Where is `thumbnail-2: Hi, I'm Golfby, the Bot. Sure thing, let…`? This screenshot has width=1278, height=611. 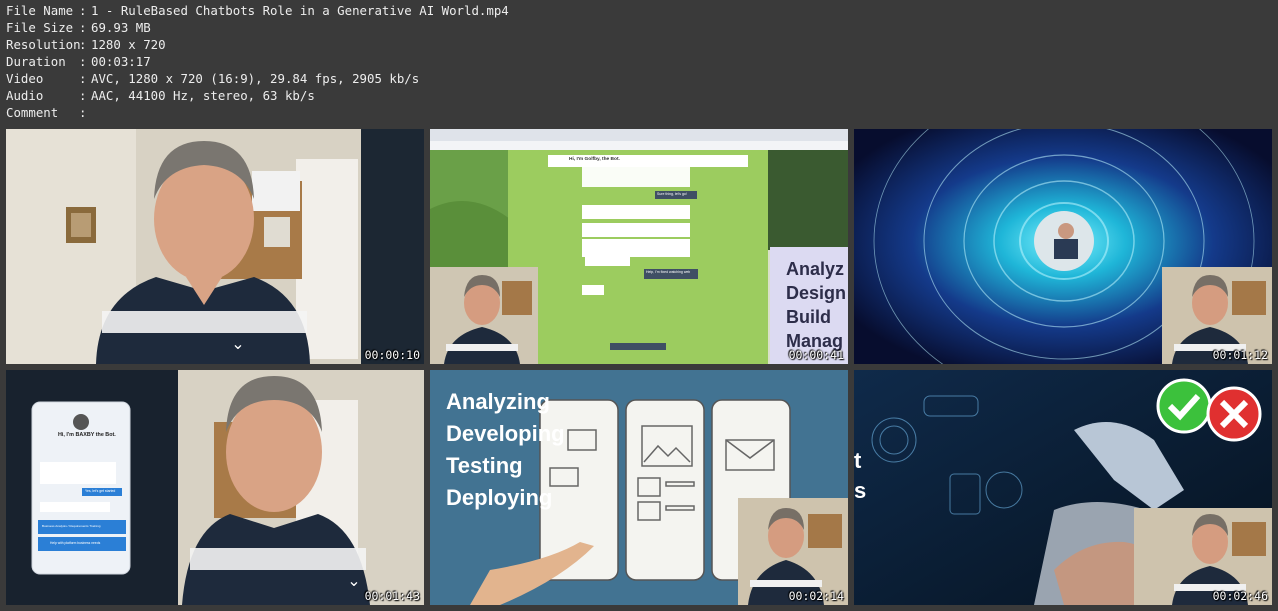 thumbnail-2: Hi, I'm Golfby, the Bot. Sure thing, let… is located at coordinates (639, 246).